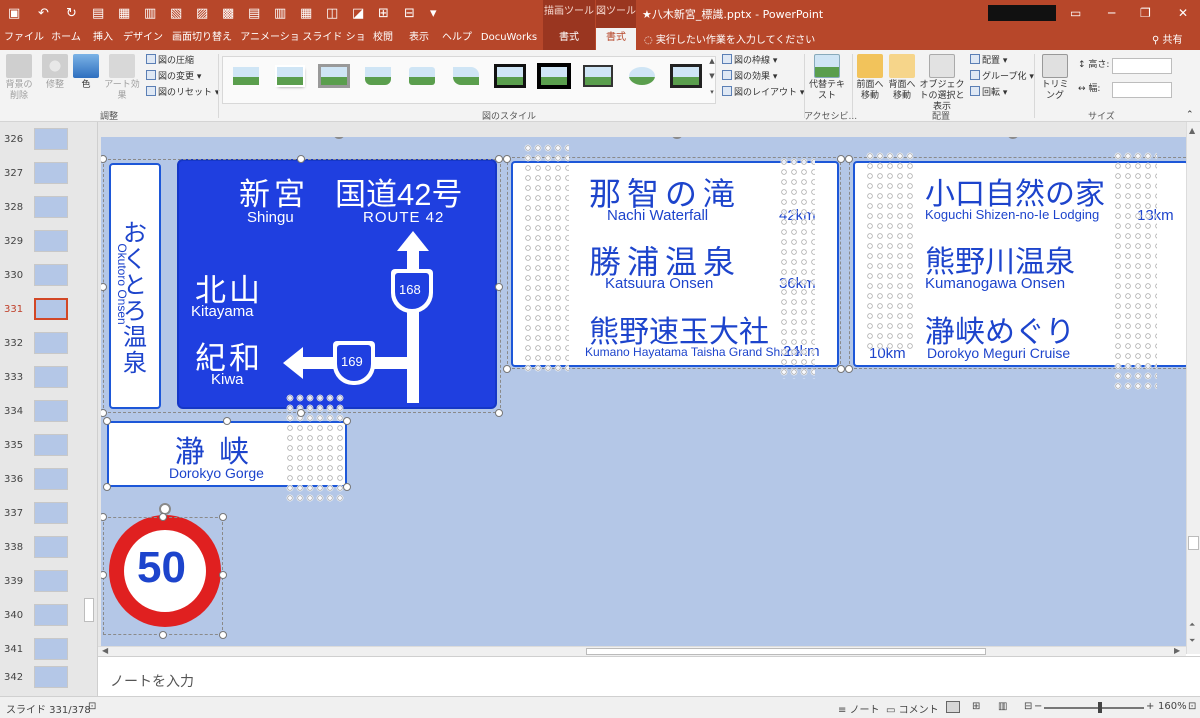 The height and width of the screenshot is (718, 1200). What do you see at coordinates (173, 77) in the screenshot?
I see `change-picture-button: 図の変更 ▾` at bounding box center [173, 77].